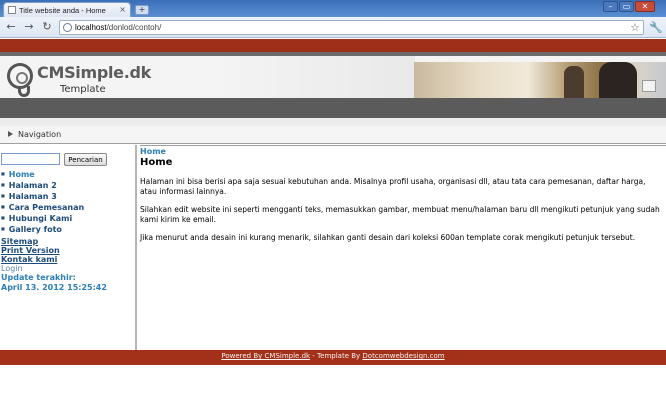  Describe the element at coordinates (42, 174) in the screenshot. I see `menu-item-home: Home` at that location.